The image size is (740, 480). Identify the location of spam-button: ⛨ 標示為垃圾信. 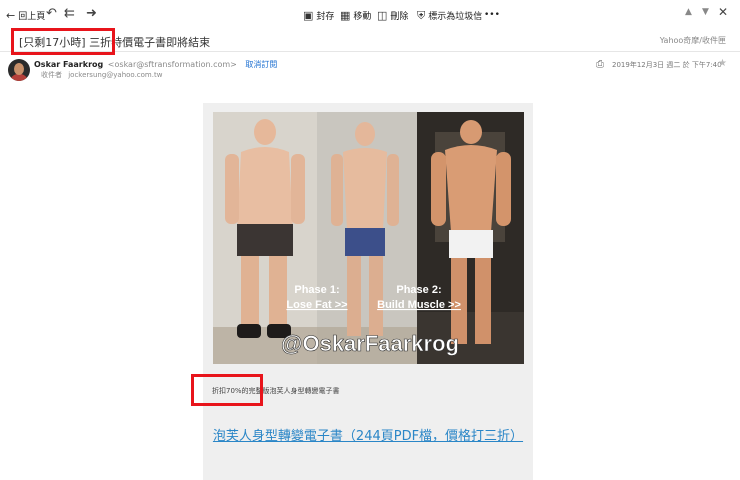
(449, 15).